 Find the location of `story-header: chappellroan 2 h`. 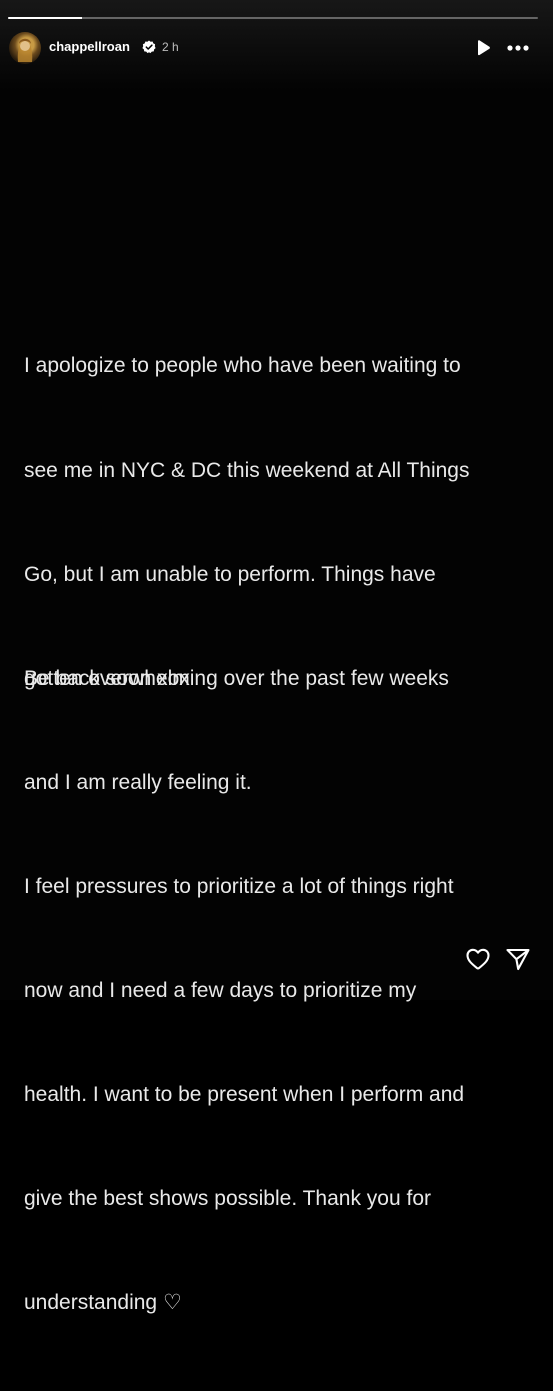

story-header: chappellroan 2 h is located at coordinates (276, 48).